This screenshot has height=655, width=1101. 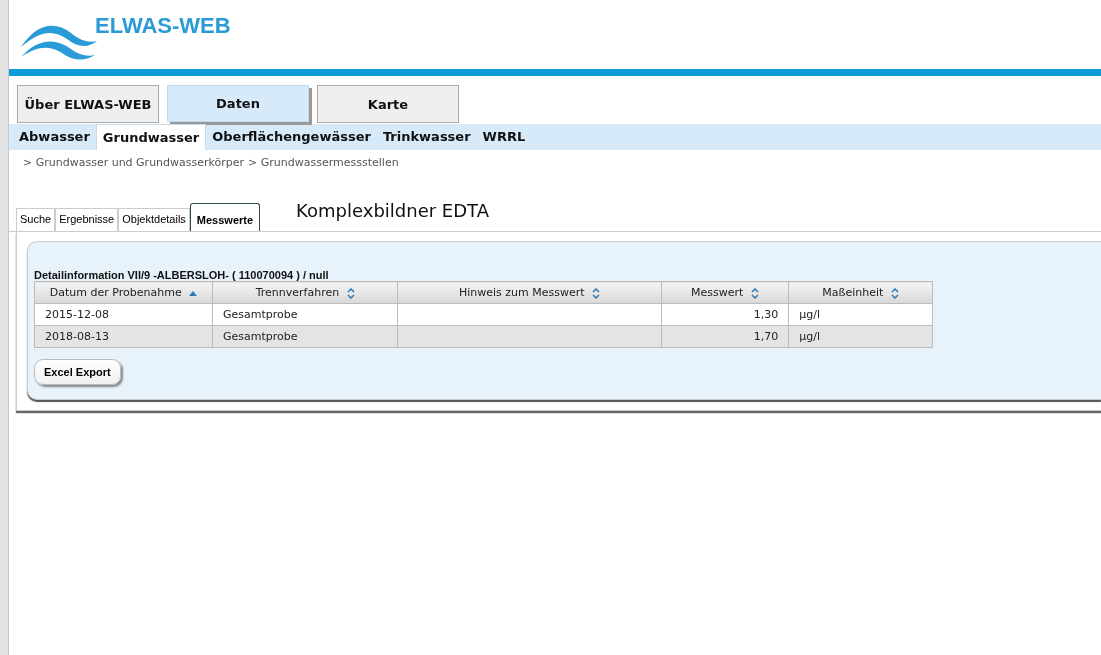 What do you see at coordinates (88, 104) in the screenshot?
I see `main-nav-button: Über ELWAS-WEB` at bounding box center [88, 104].